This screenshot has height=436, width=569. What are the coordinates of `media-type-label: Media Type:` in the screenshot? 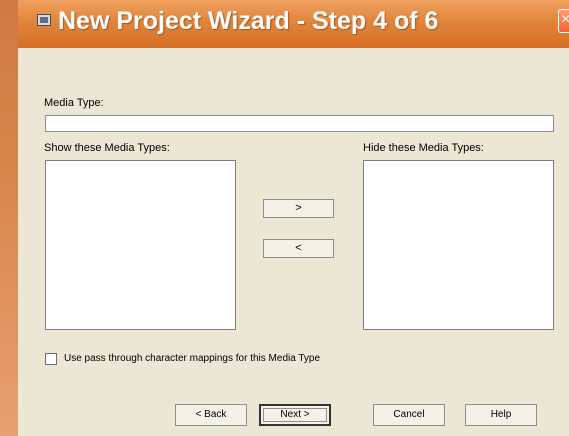 It's located at (74, 103).